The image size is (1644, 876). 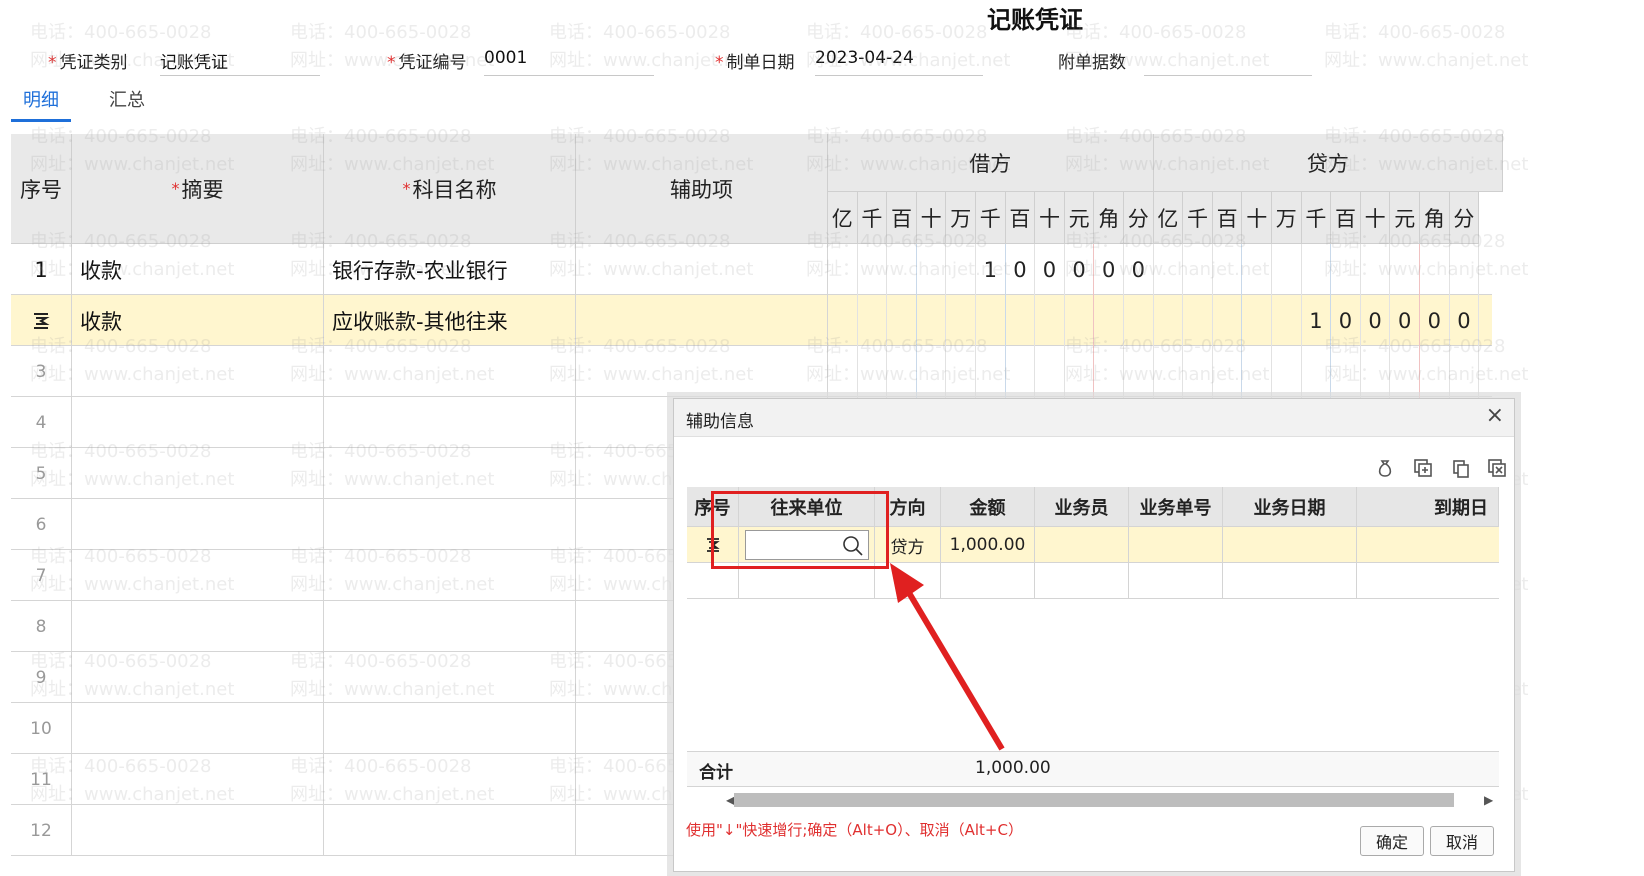 I want to click on number-field: 0001, so click(x=569, y=62).